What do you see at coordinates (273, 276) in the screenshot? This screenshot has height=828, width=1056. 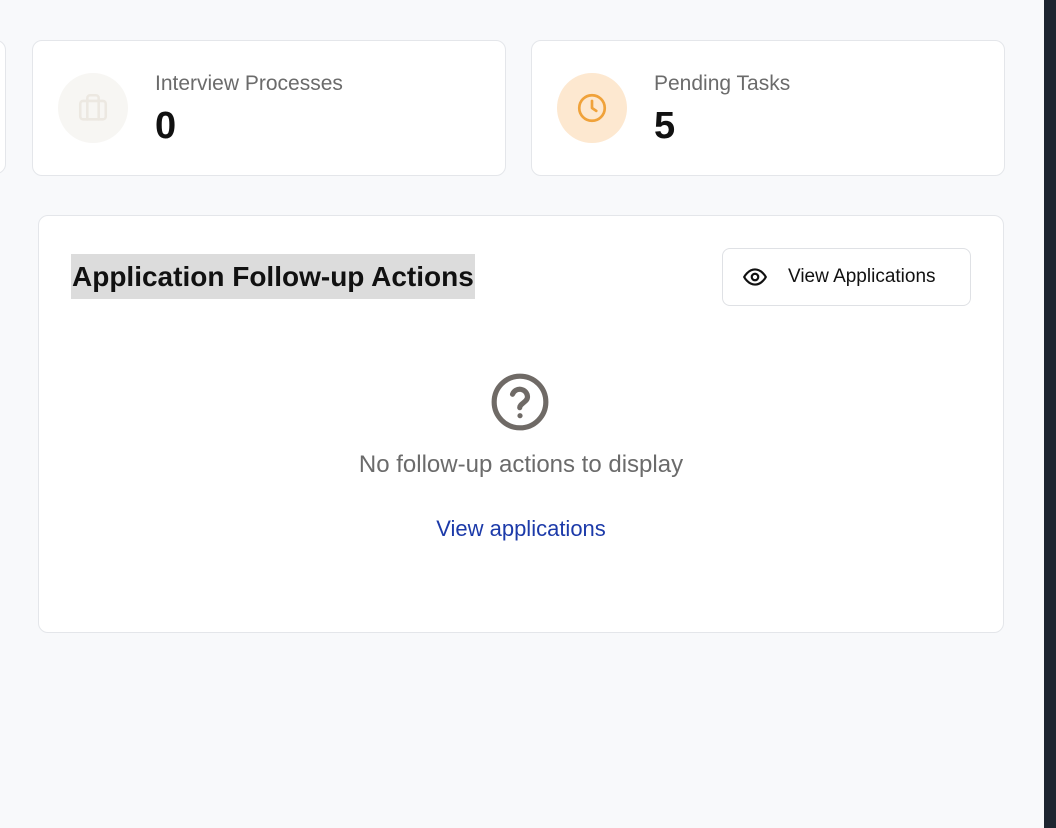 I see `panel-title: Application Follow-up Actions` at bounding box center [273, 276].